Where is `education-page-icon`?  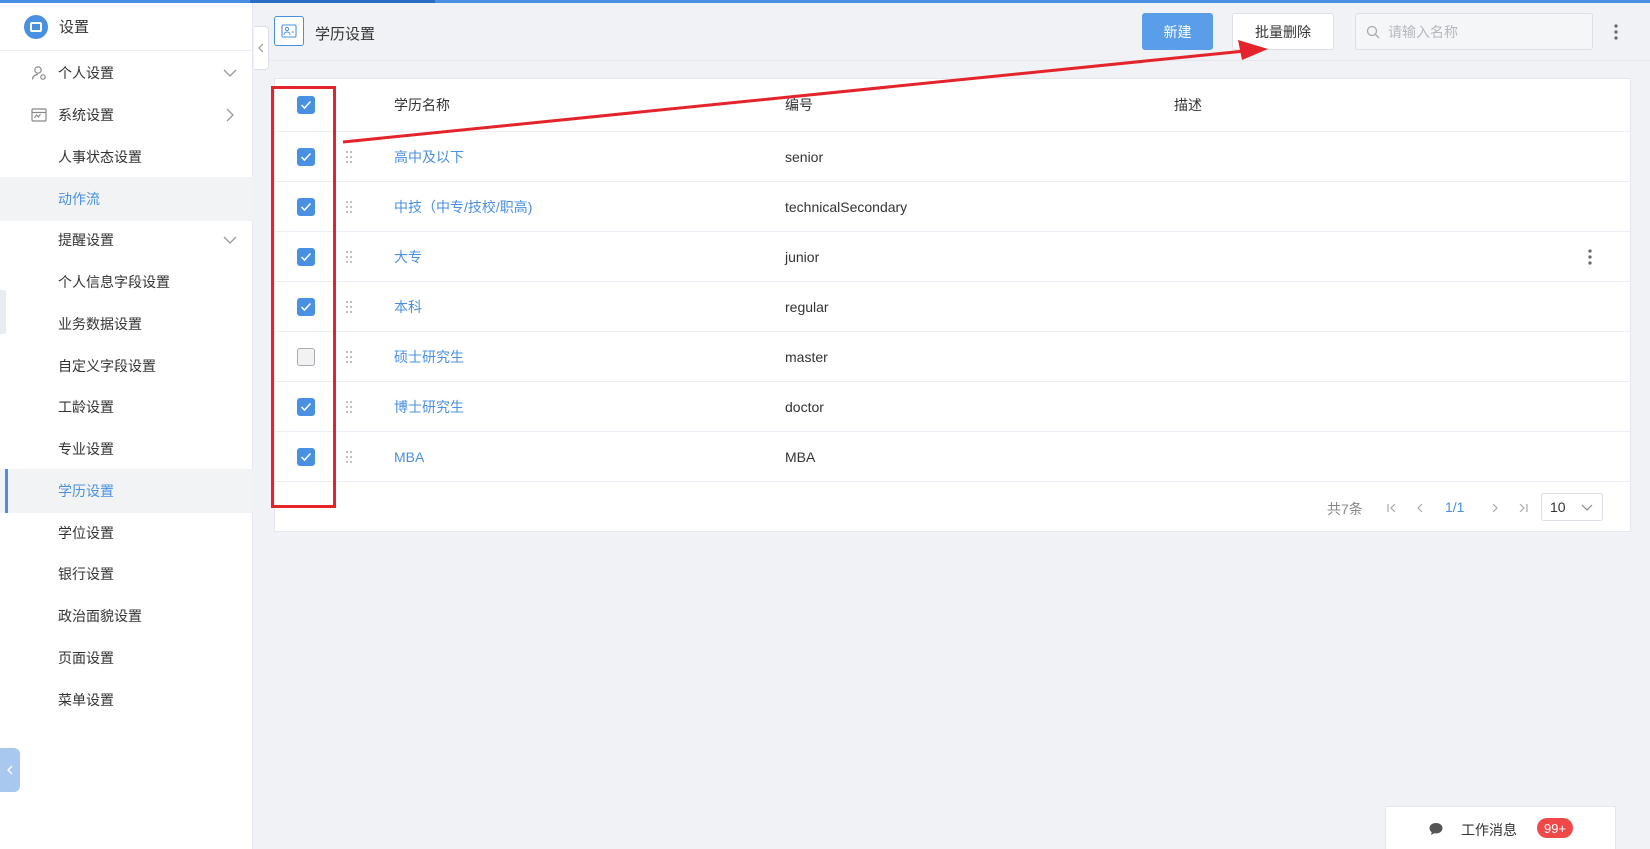 education-page-icon is located at coordinates (289, 31).